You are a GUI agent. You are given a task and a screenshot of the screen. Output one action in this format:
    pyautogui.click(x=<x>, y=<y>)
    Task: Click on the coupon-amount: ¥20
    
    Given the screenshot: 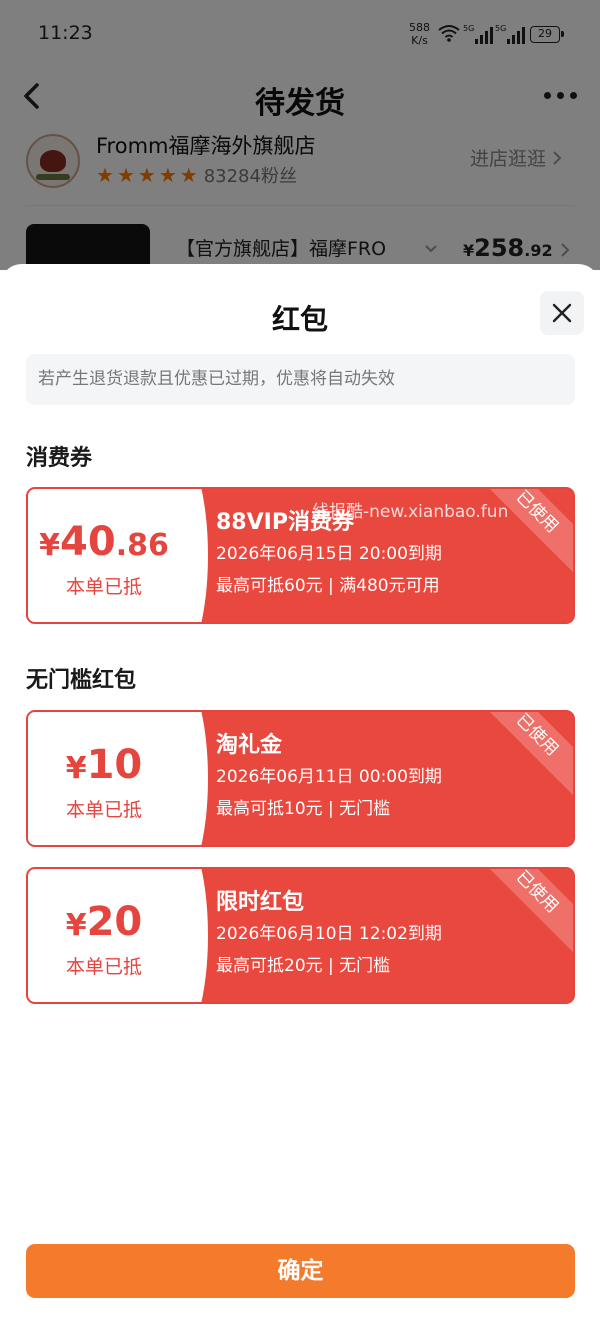 What is the action you would take?
    pyautogui.click(x=104, y=907)
    